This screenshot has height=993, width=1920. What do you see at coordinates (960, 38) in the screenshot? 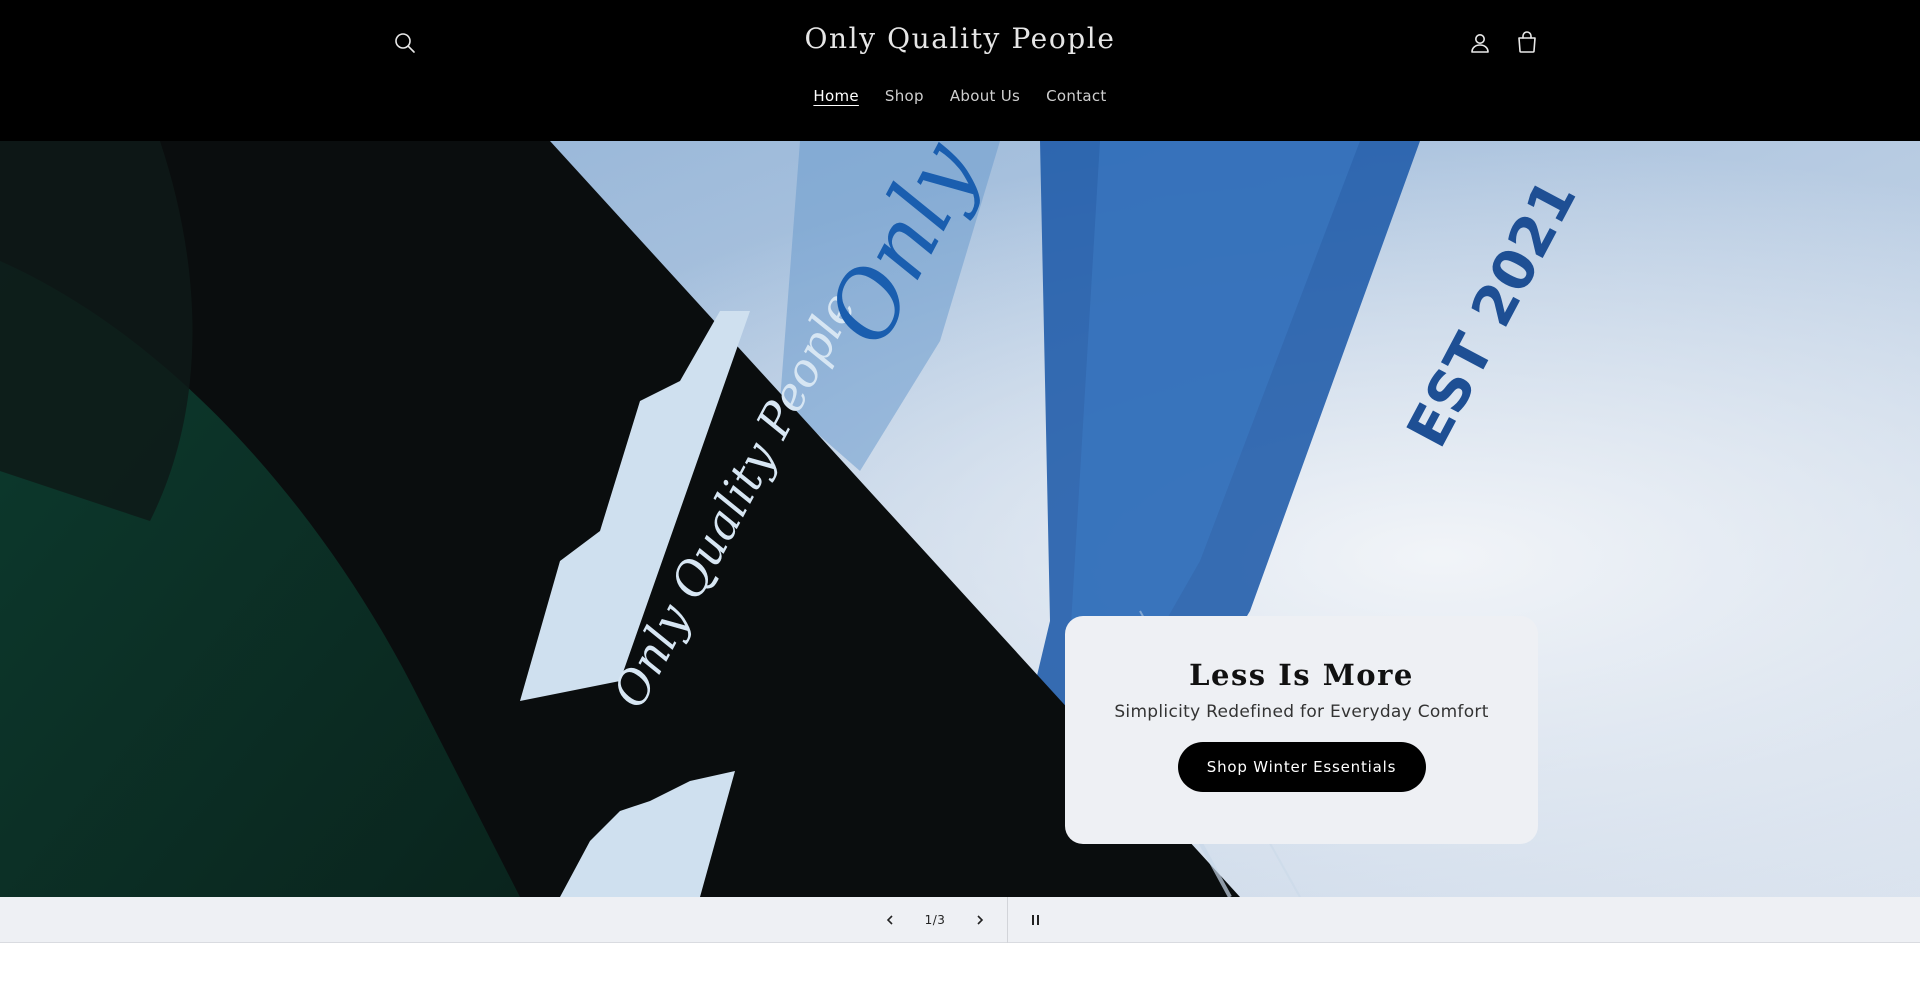
I see `site-logo: Only Quality People` at bounding box center [960, 38].